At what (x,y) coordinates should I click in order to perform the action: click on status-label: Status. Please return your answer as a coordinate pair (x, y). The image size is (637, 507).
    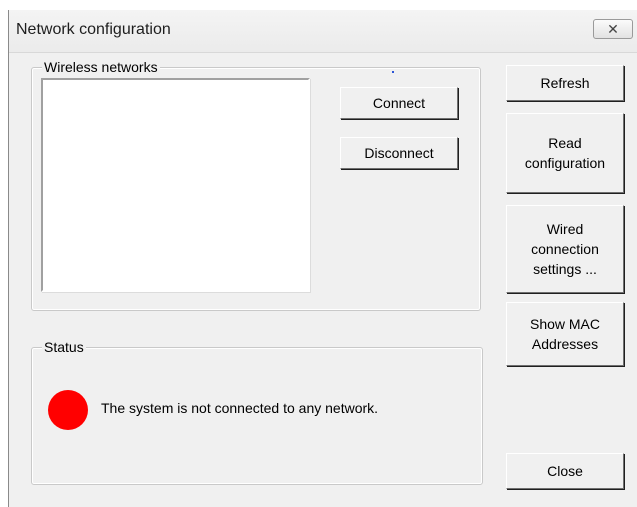
    Looking at the image, I should click on (64, 347).